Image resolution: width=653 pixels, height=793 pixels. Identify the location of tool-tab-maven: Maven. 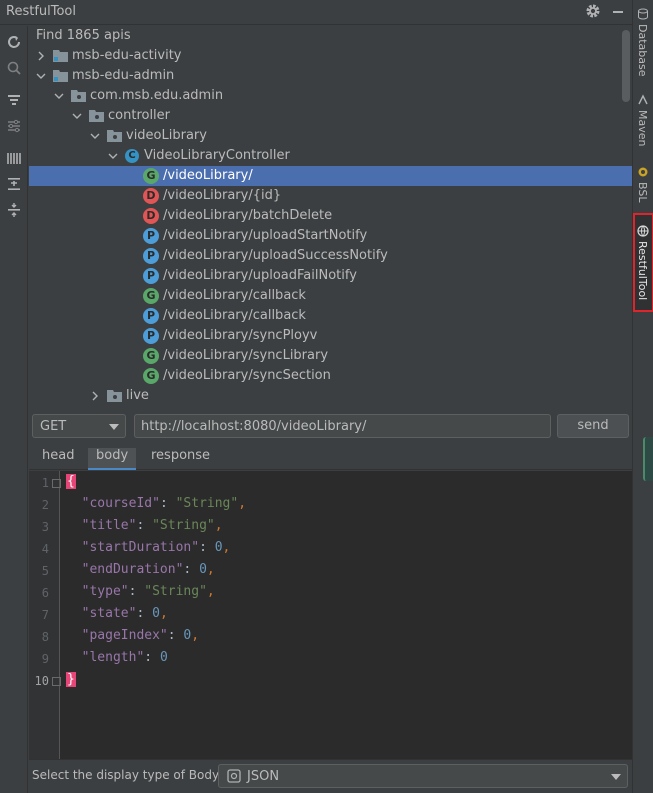
(643, 123).